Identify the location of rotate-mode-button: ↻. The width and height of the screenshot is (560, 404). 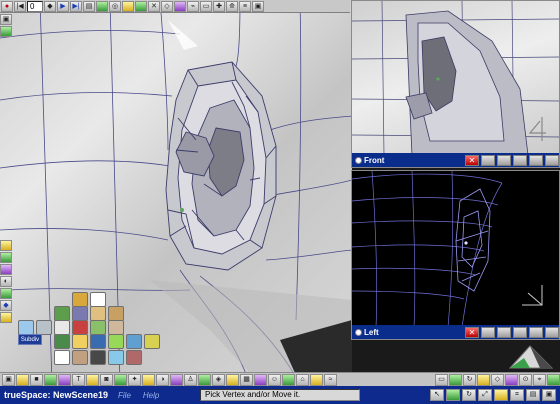
(469, 379).